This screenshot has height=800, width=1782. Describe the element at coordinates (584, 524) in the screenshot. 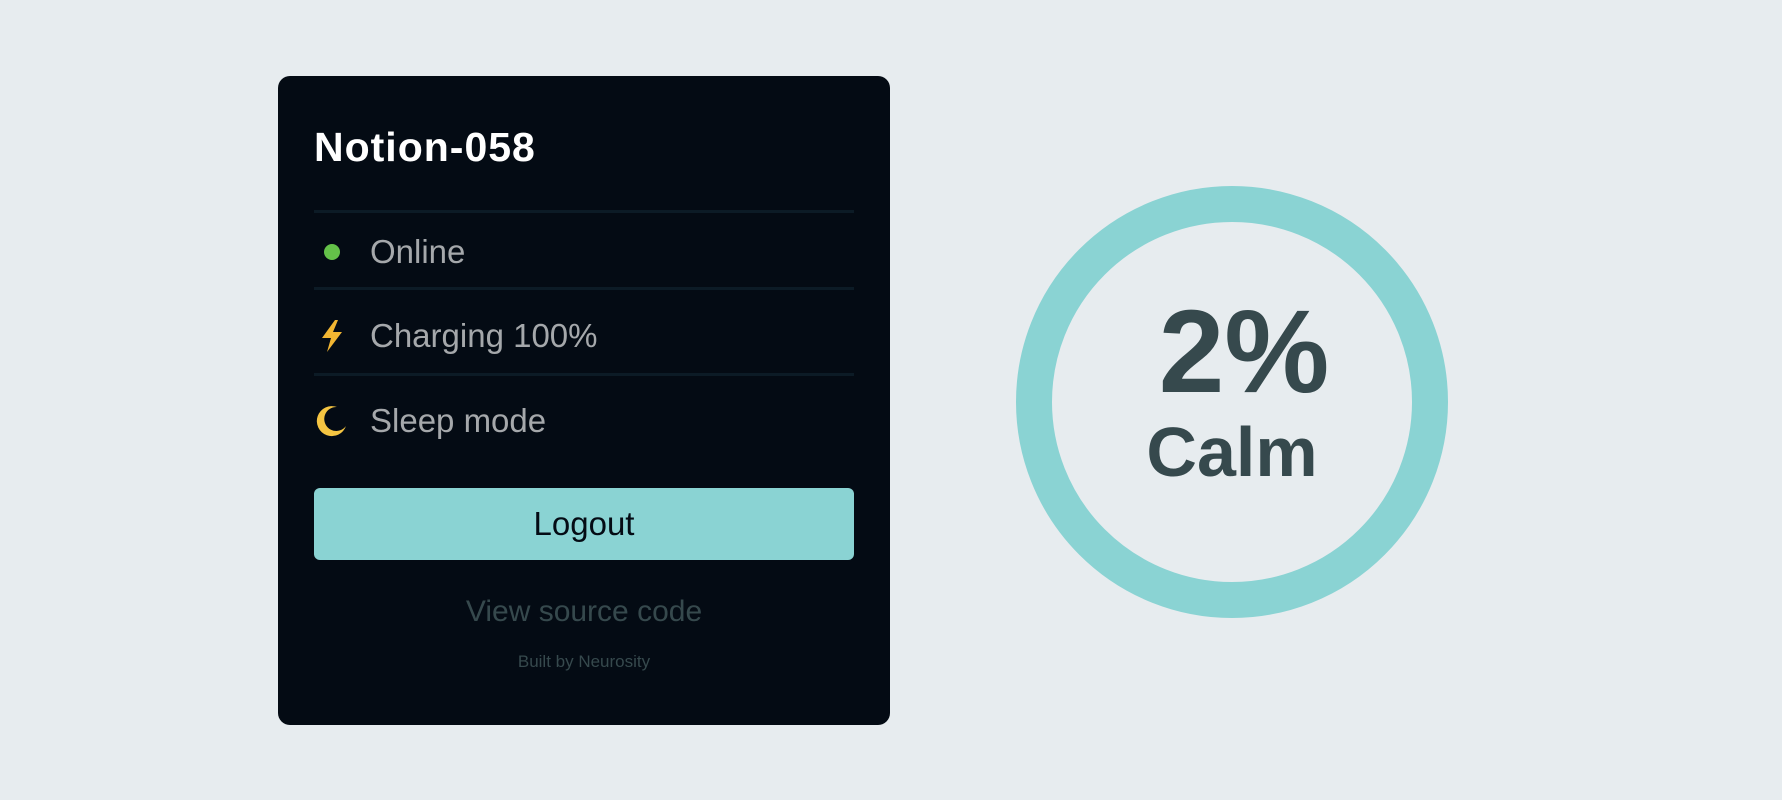

I see `logout-button: Logout` at that location.